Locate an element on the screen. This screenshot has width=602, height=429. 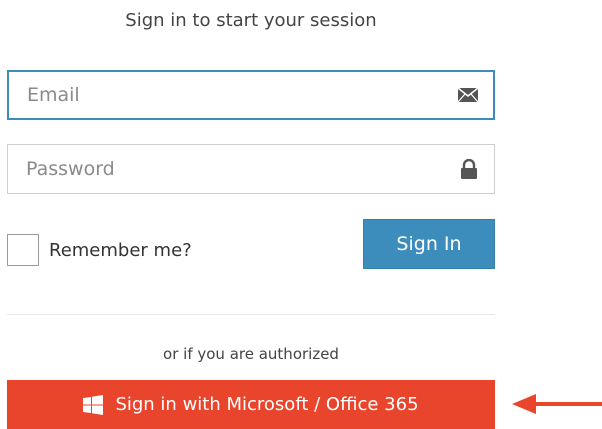
windows-icon is located at coordinates (93, 404).